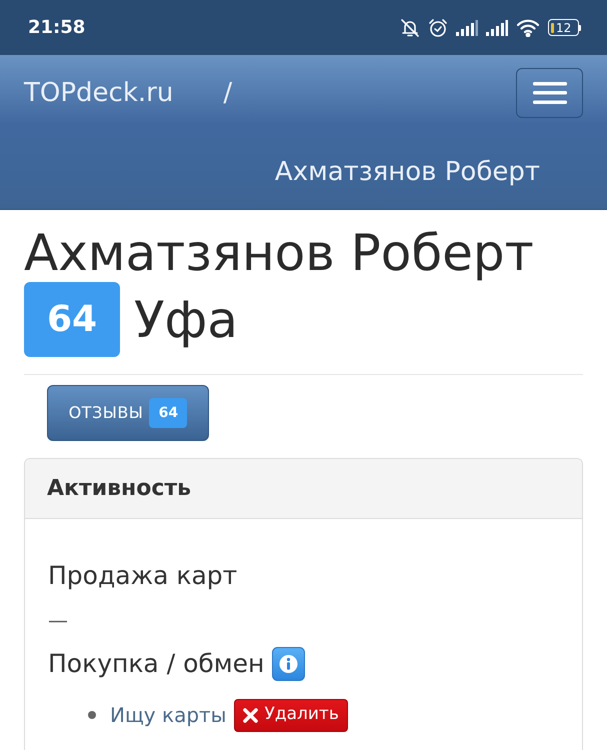 The image size is (607, 750). Describe the element at coordinates (289, 664) in the screenshot. I see `info-icon` at that location.